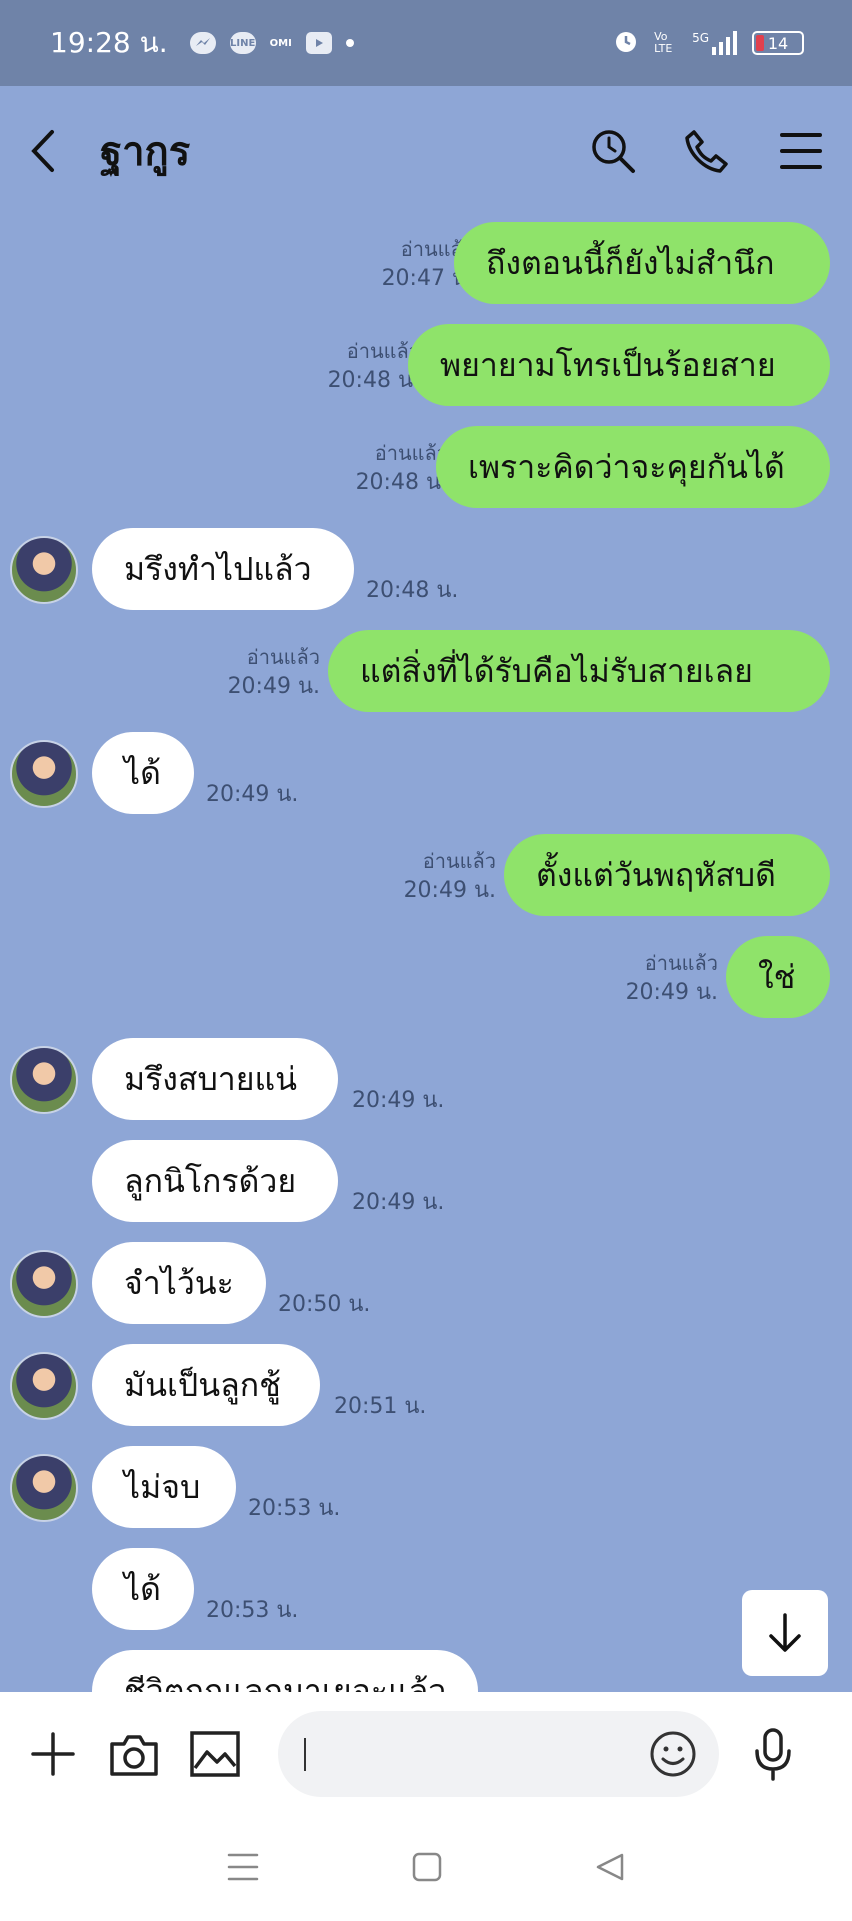 The height and width of the screenshot is (1921, 852). I want to click on messenger-icon, so click(202, 43).